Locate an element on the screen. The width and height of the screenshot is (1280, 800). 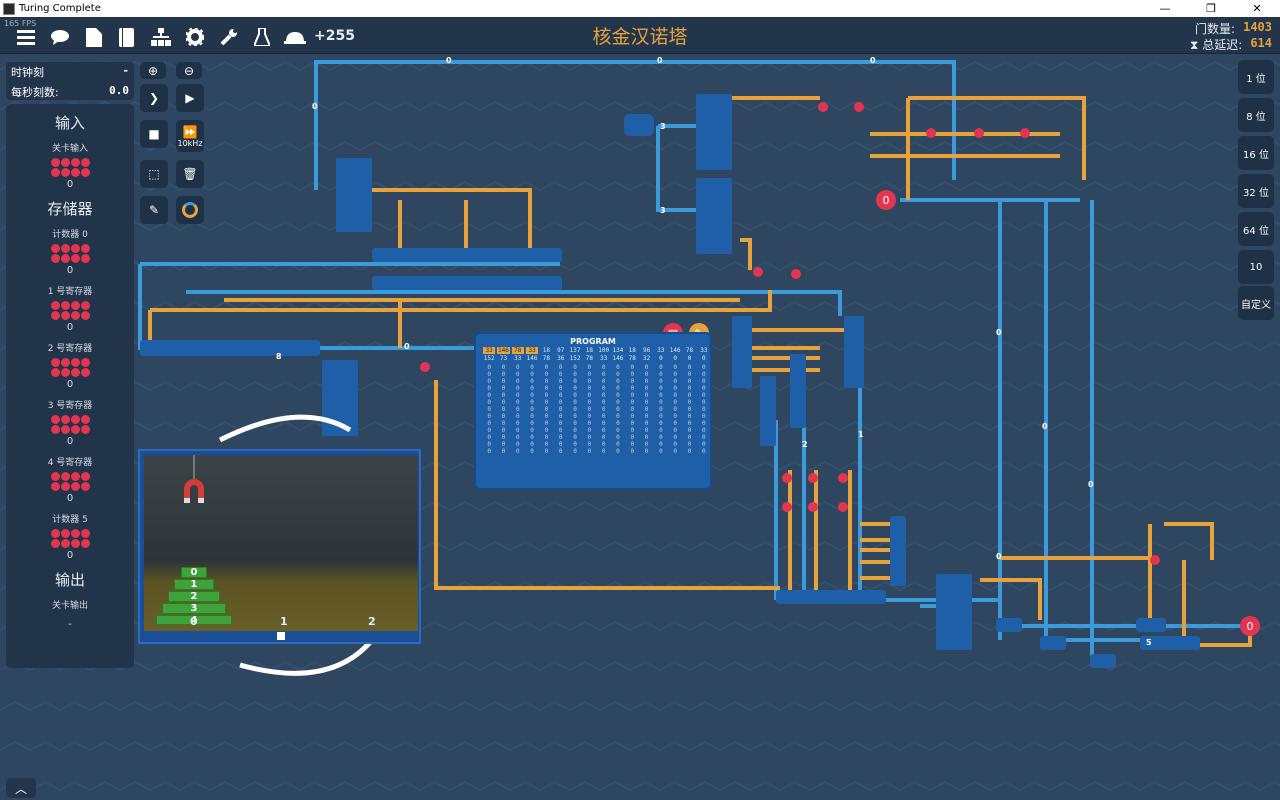
total-delay: ⧗ 总延迟: 614 is located at coordinates (1231, 44).